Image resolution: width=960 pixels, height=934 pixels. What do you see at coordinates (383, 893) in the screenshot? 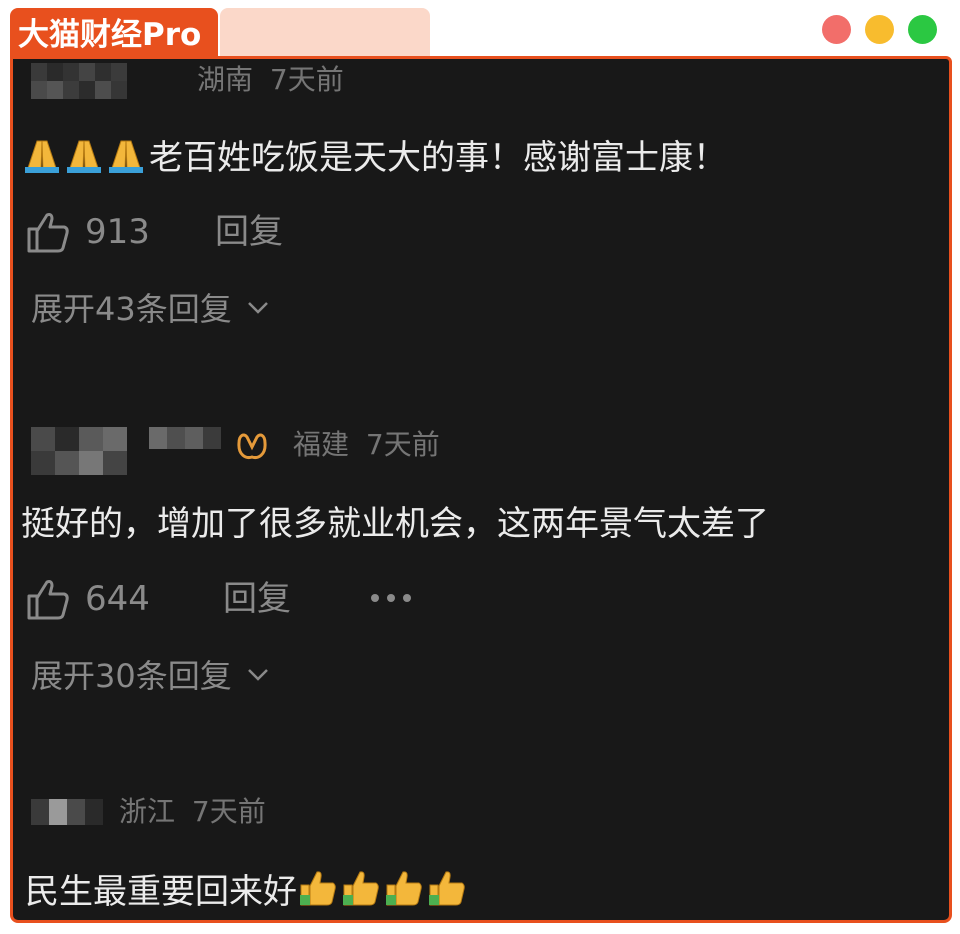
I see `thumbs-up-icon` at bounding box center [383, 893].